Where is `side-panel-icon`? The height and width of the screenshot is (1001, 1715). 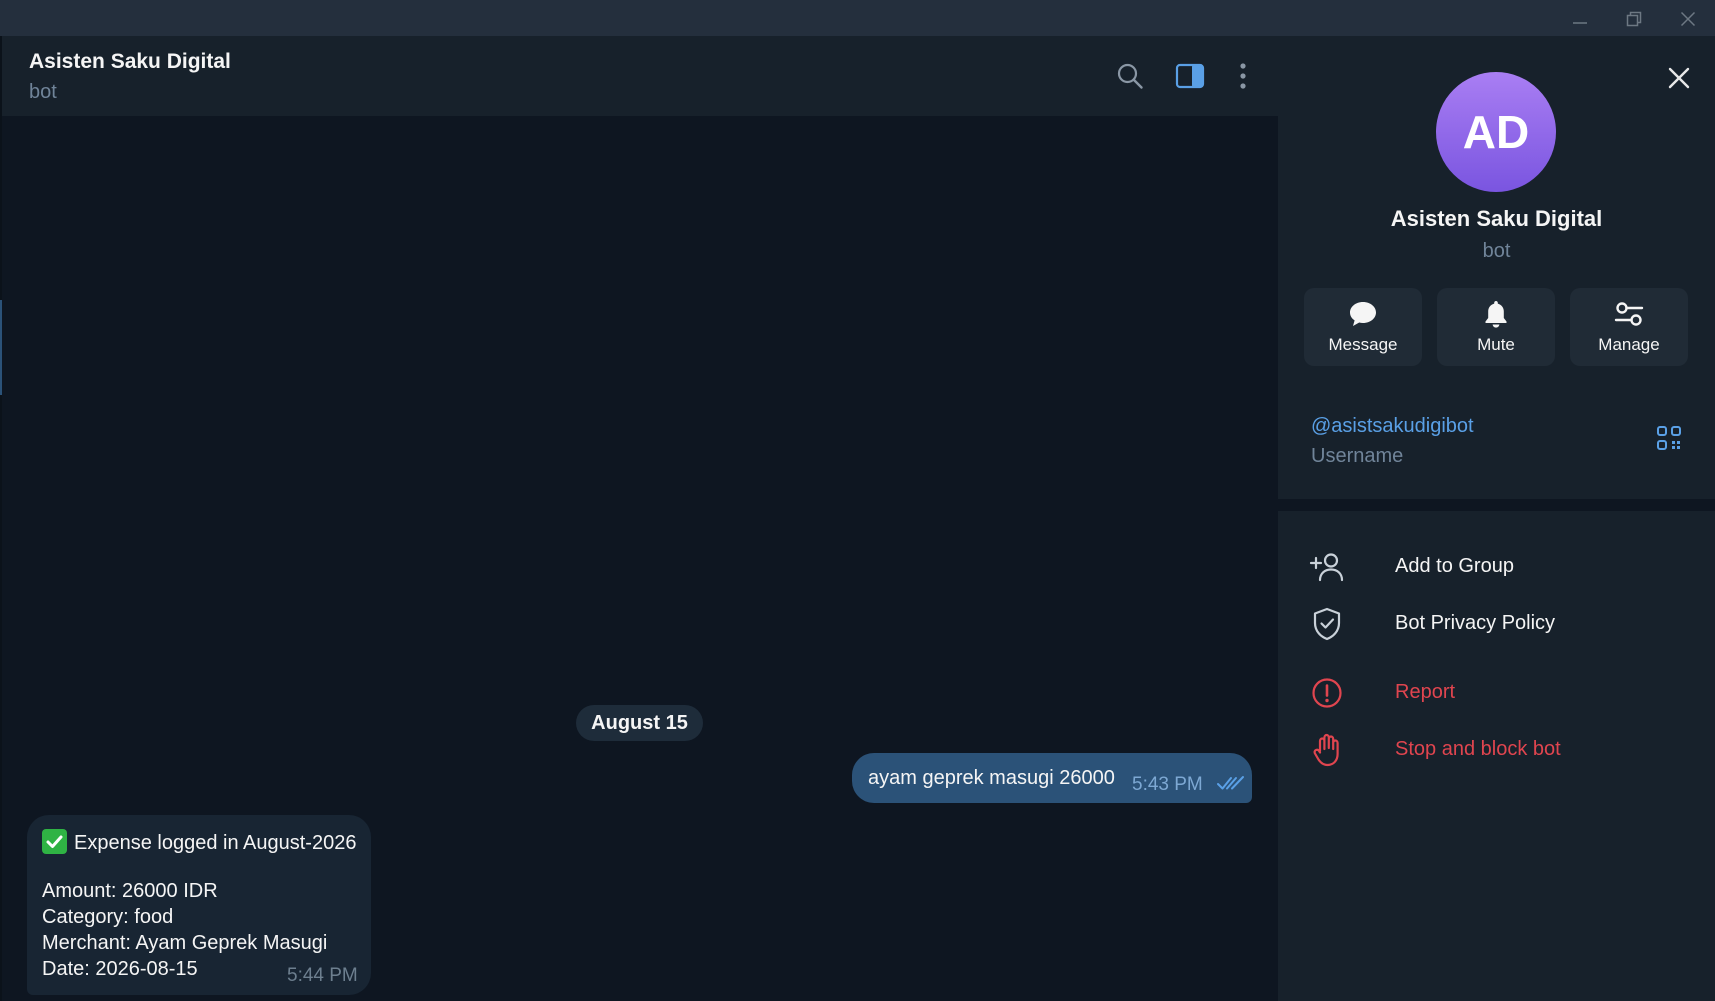 side-panel-icon is located at coordinates (1190, 76).